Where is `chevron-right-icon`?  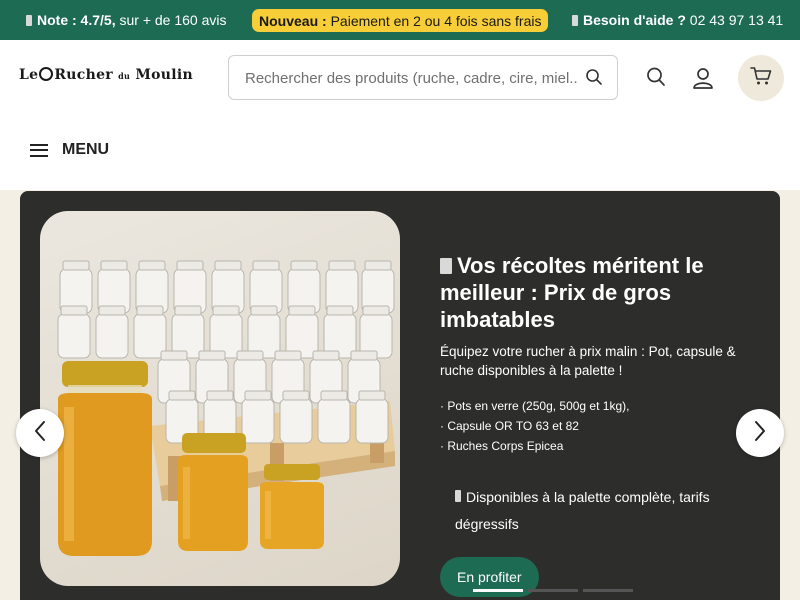
chevron-right-icon is located at coordinates (760, 433).